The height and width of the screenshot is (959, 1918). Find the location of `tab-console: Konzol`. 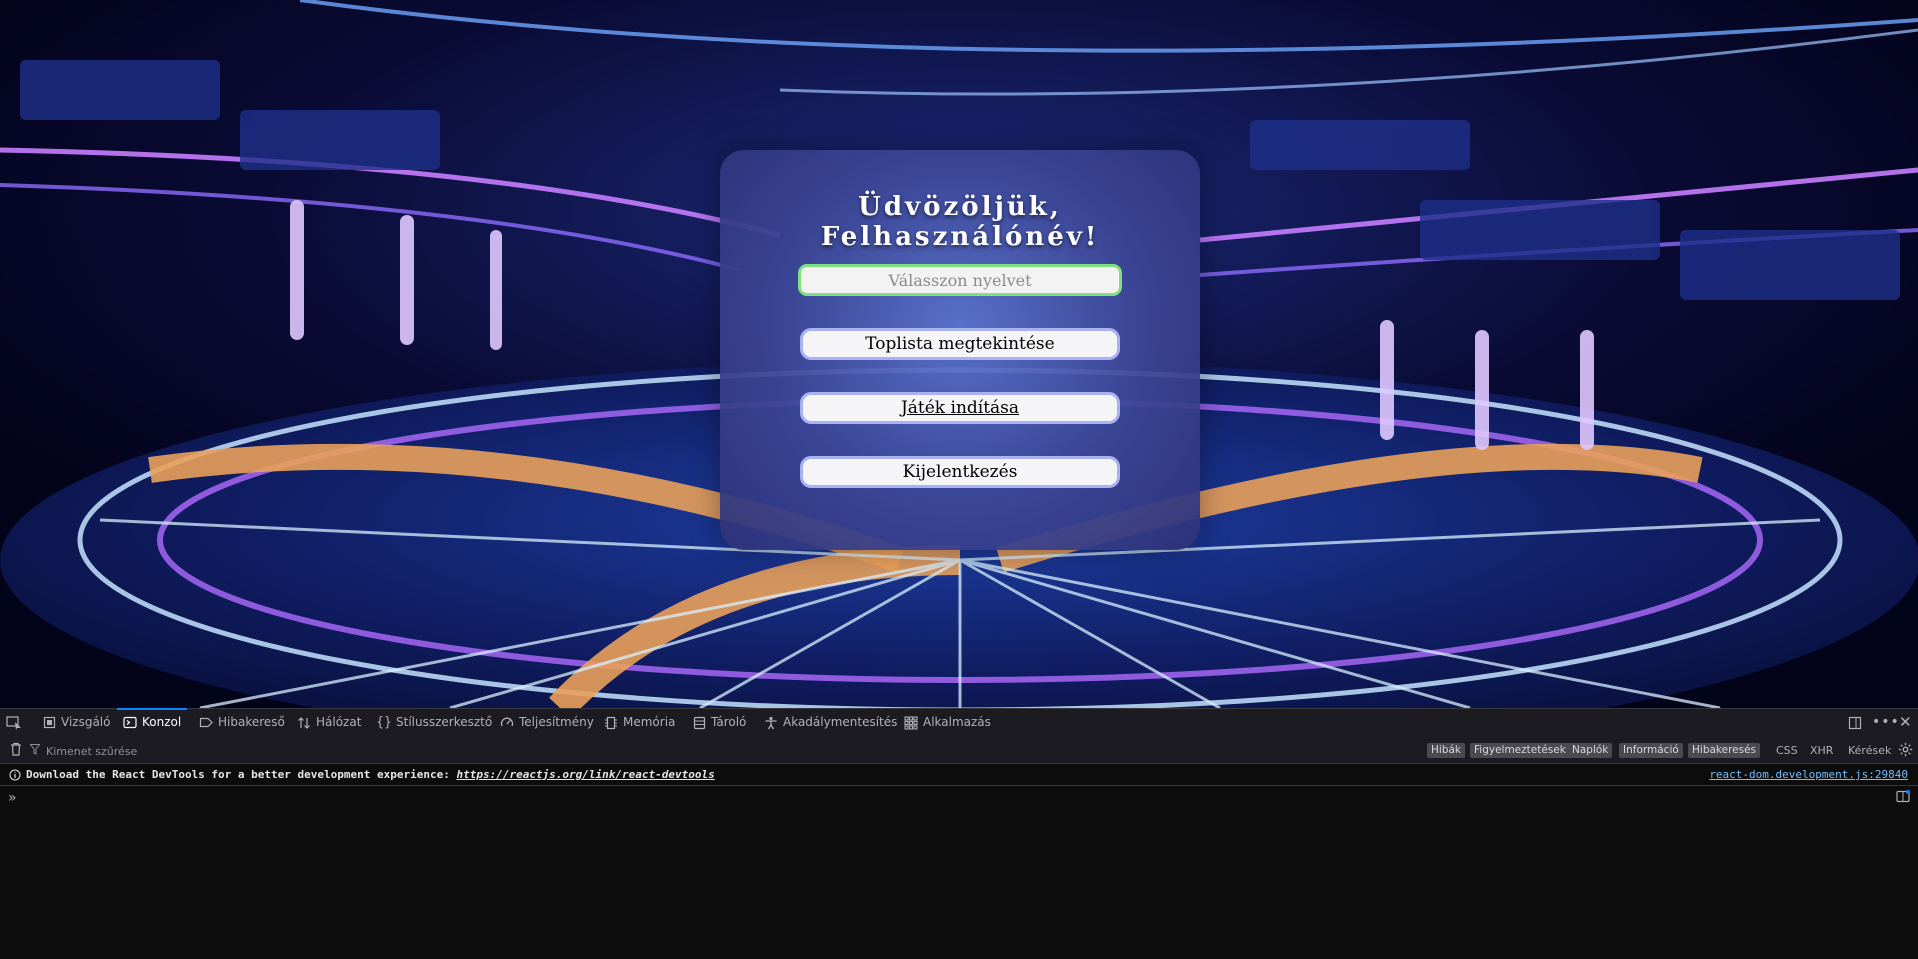

tab-console: Konzol is located at coordinates (152, 722).